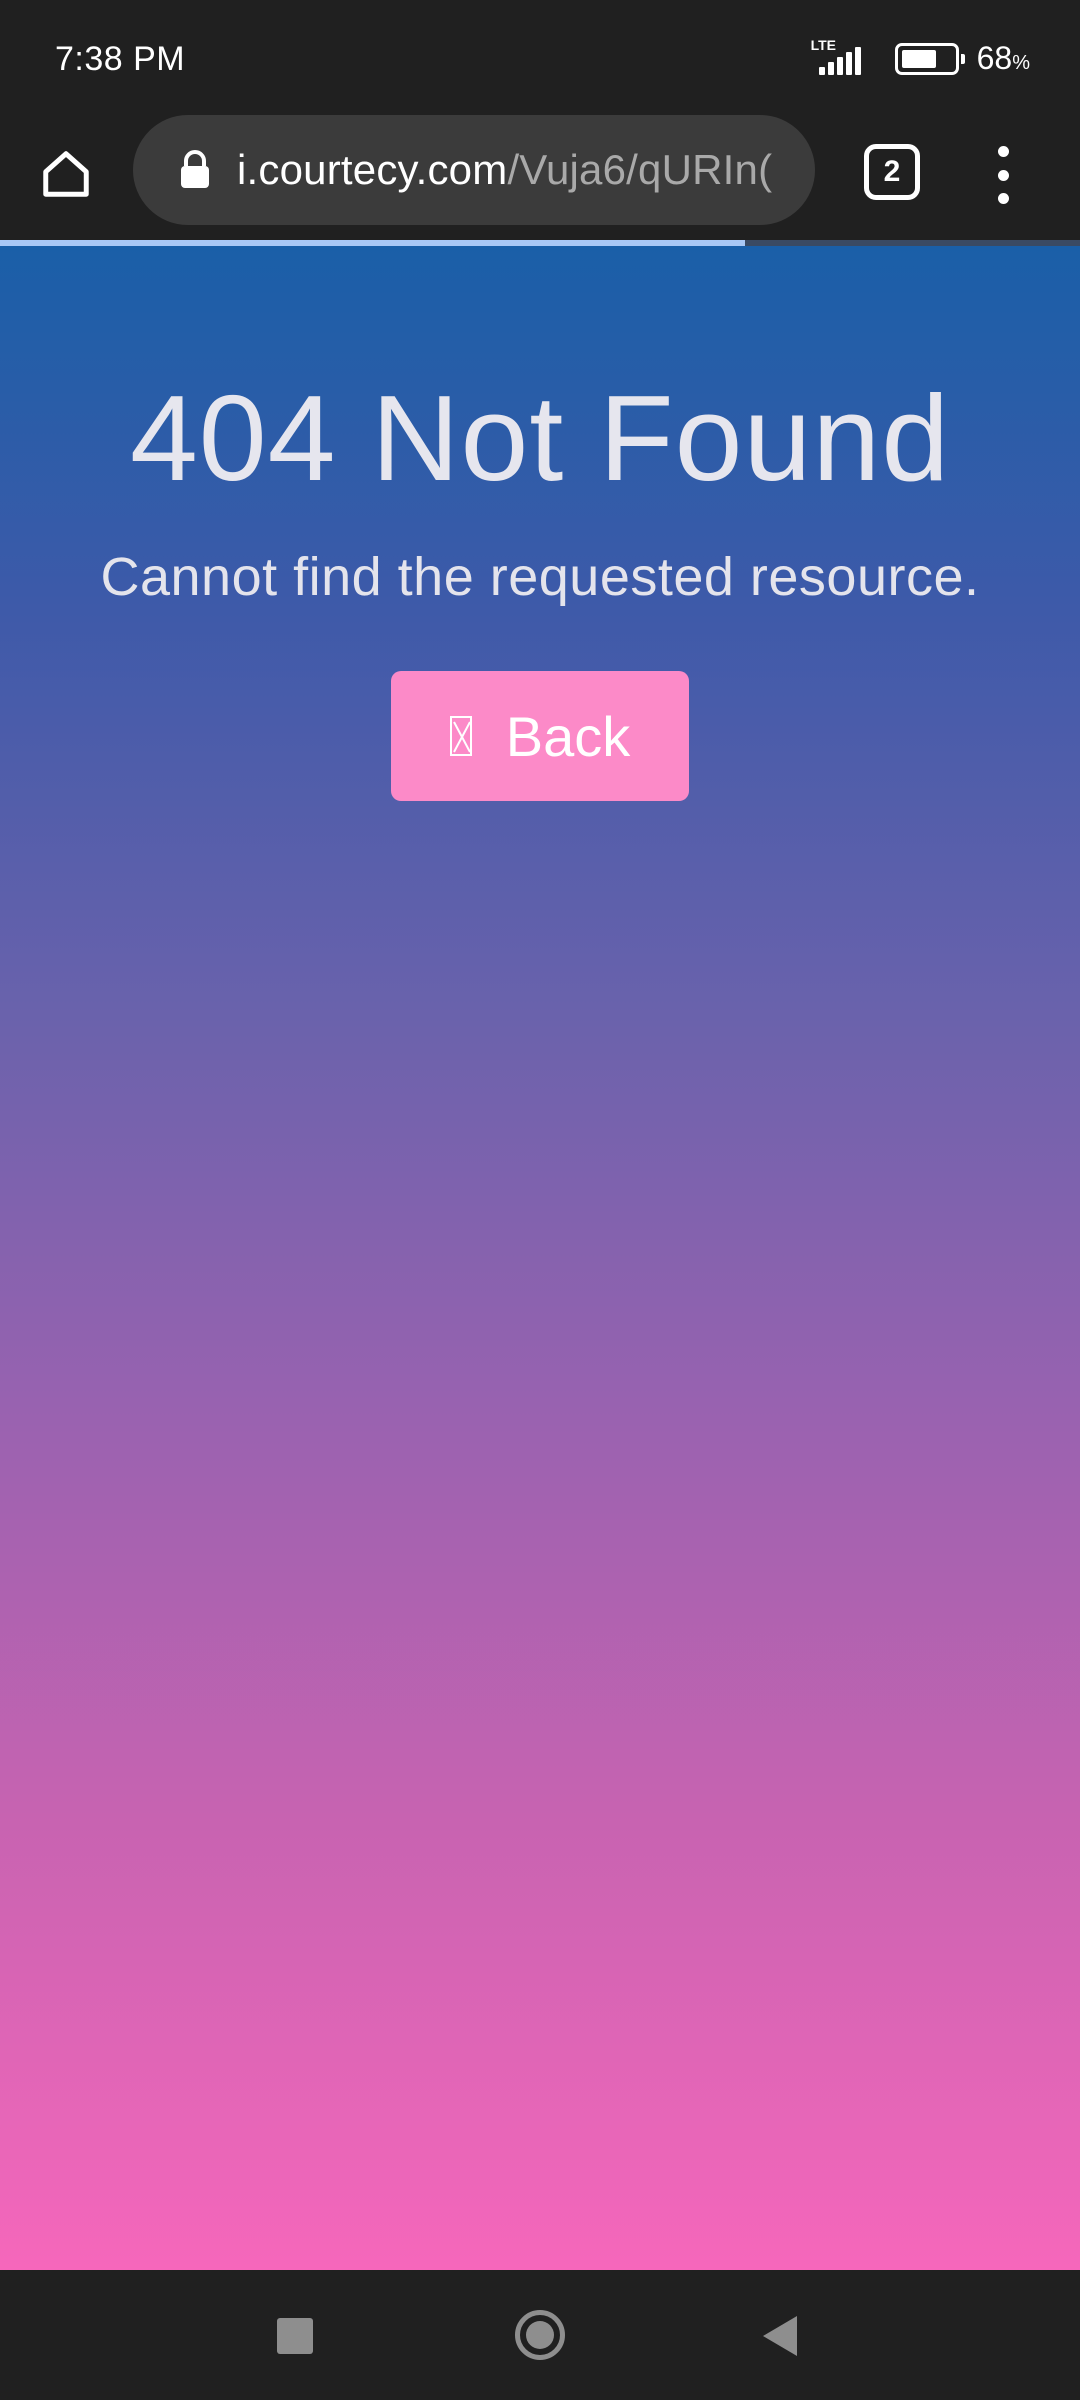 The height and width of the screenshot is (2400, 1080). Describe the element at coordinates (839, 60) in the screenshot. I see `signal-bars` at that location.